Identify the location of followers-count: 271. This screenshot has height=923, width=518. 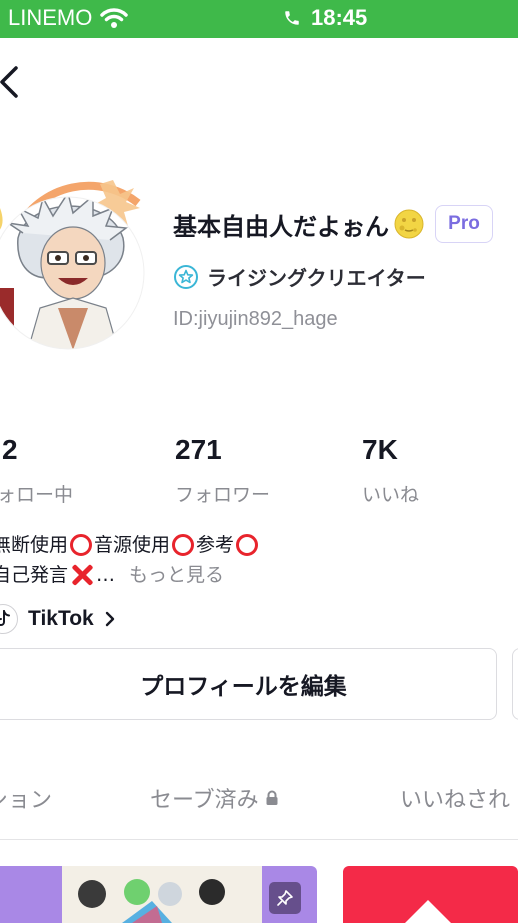
(198, 449).